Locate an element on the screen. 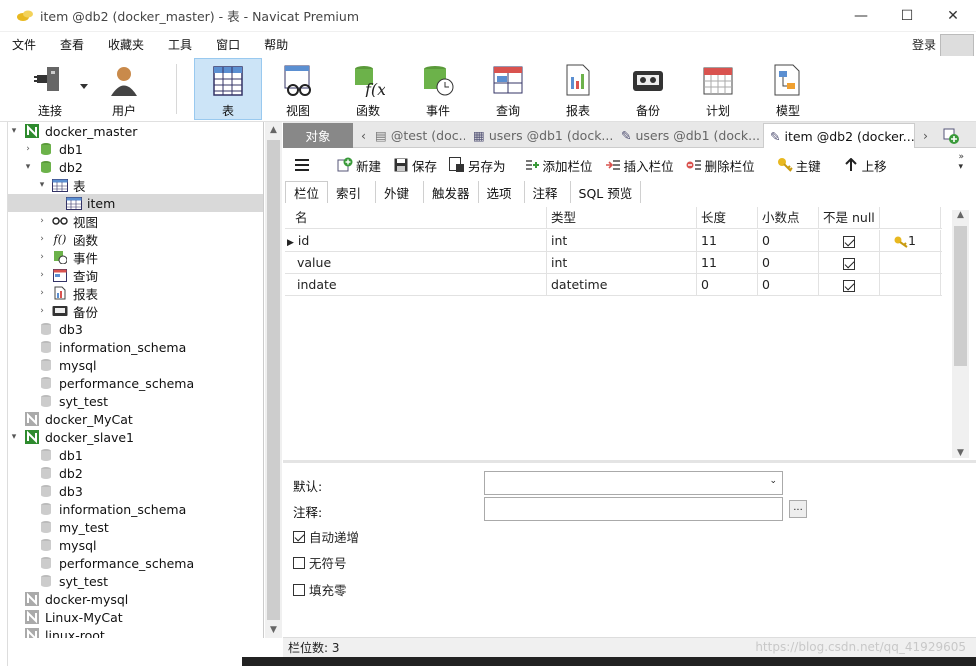 The image size is (976, 666). subtab-comment: 注释 is located at coordinates (548, 192).